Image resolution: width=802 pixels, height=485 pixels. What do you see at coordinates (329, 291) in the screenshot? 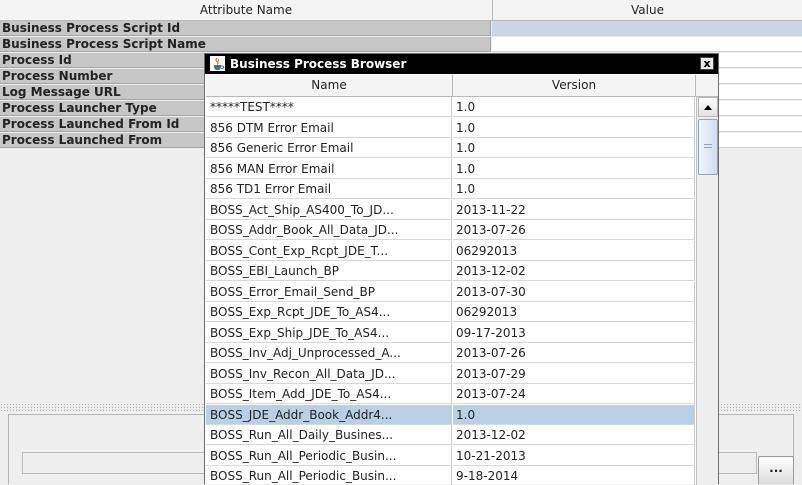
I see `process-name-cell: BOSS_Error_Email_Send_BP` at bounding box center [329, 291].